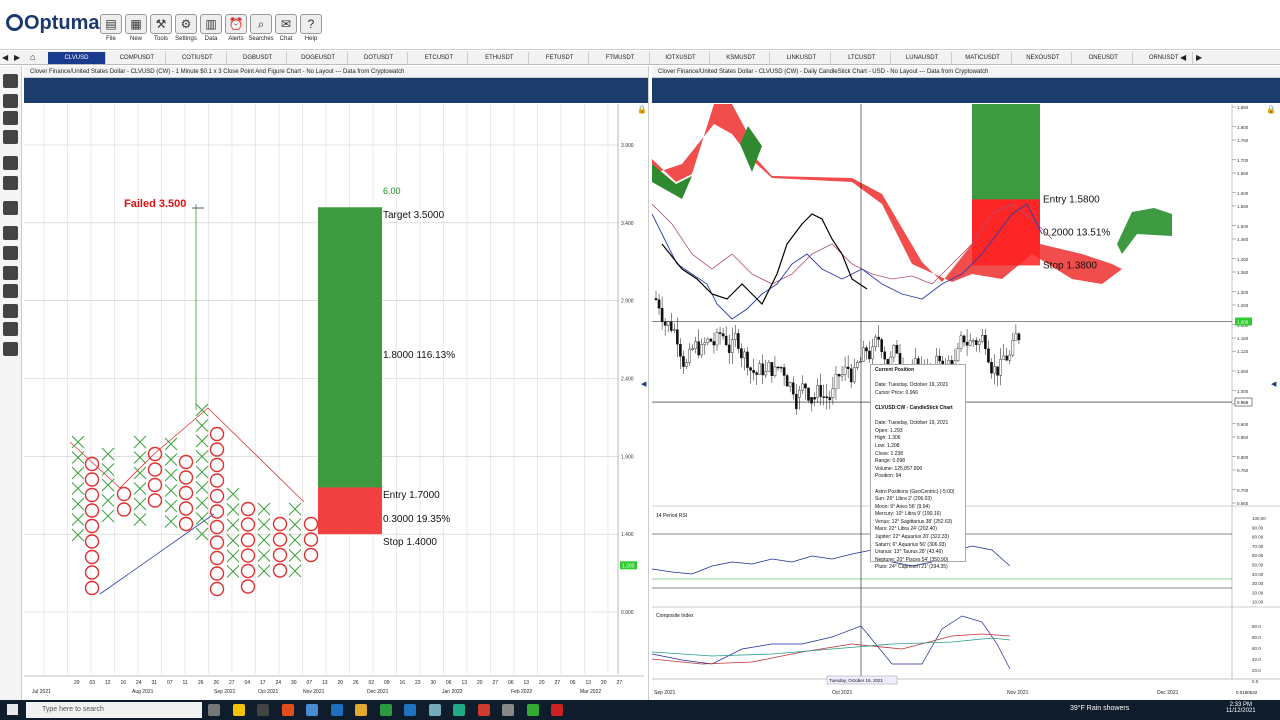 The height and width of the screenshot is (720, 1280). Describe the element at coordinates (862, 58) in the screenshot. I see `tab-ltcusdt: LTCUSDT` at that location.